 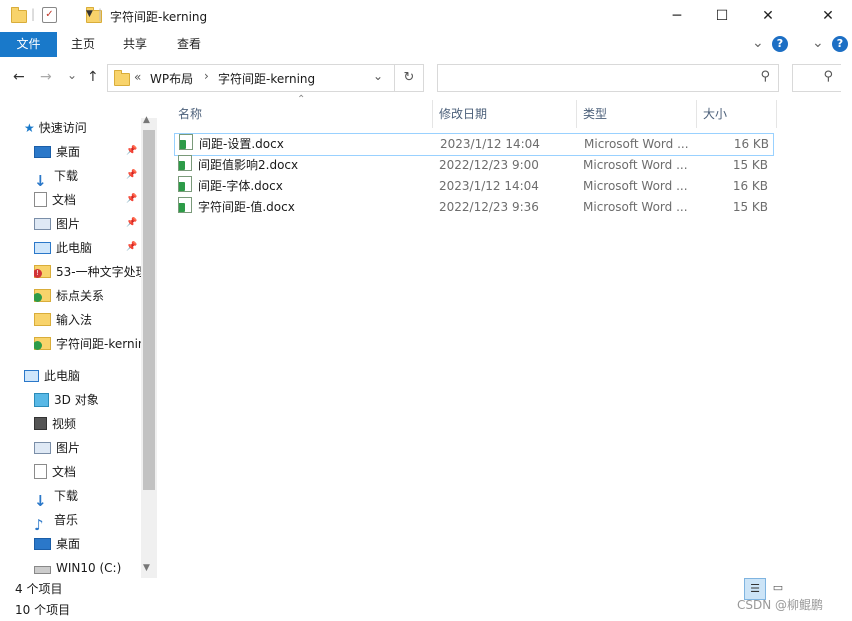 I want to click on folder-check-icon, so click(x=42, y=343).